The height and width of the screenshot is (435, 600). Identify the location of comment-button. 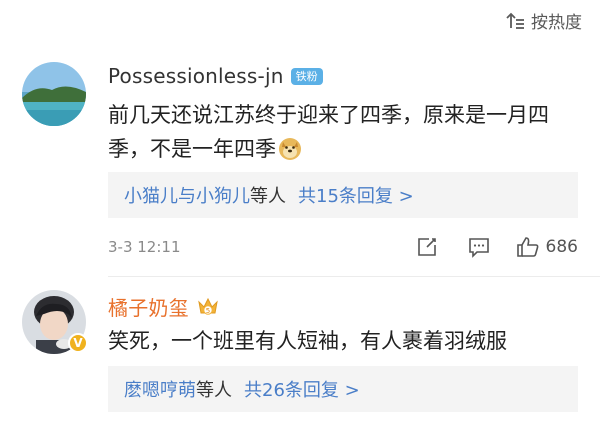
(479, 247).